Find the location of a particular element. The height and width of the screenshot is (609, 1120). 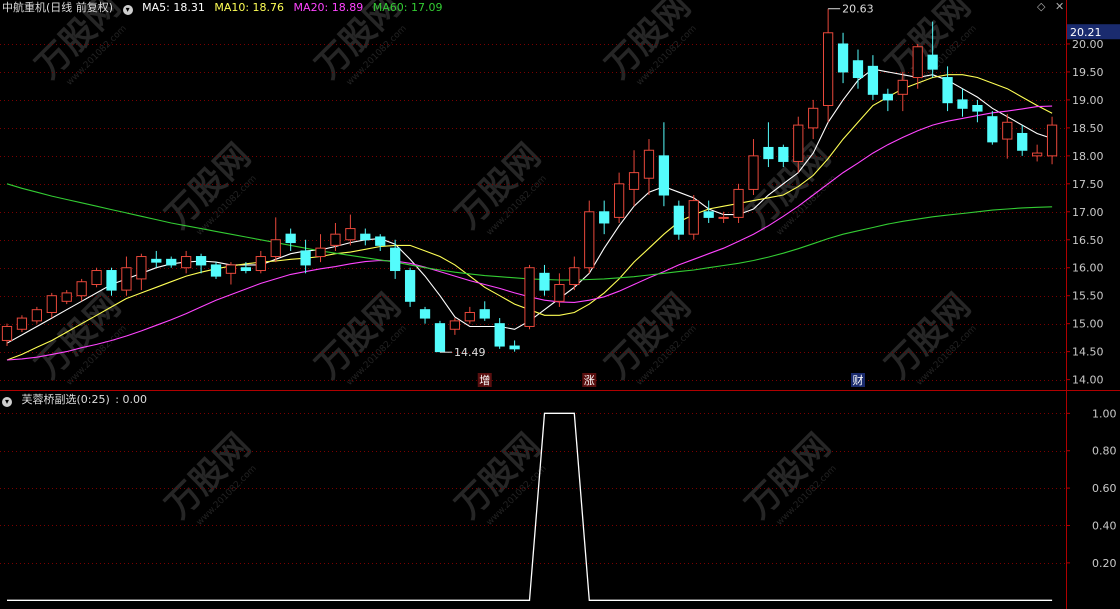

event-marker-label: 涨 is located at coordinates (589, 380).